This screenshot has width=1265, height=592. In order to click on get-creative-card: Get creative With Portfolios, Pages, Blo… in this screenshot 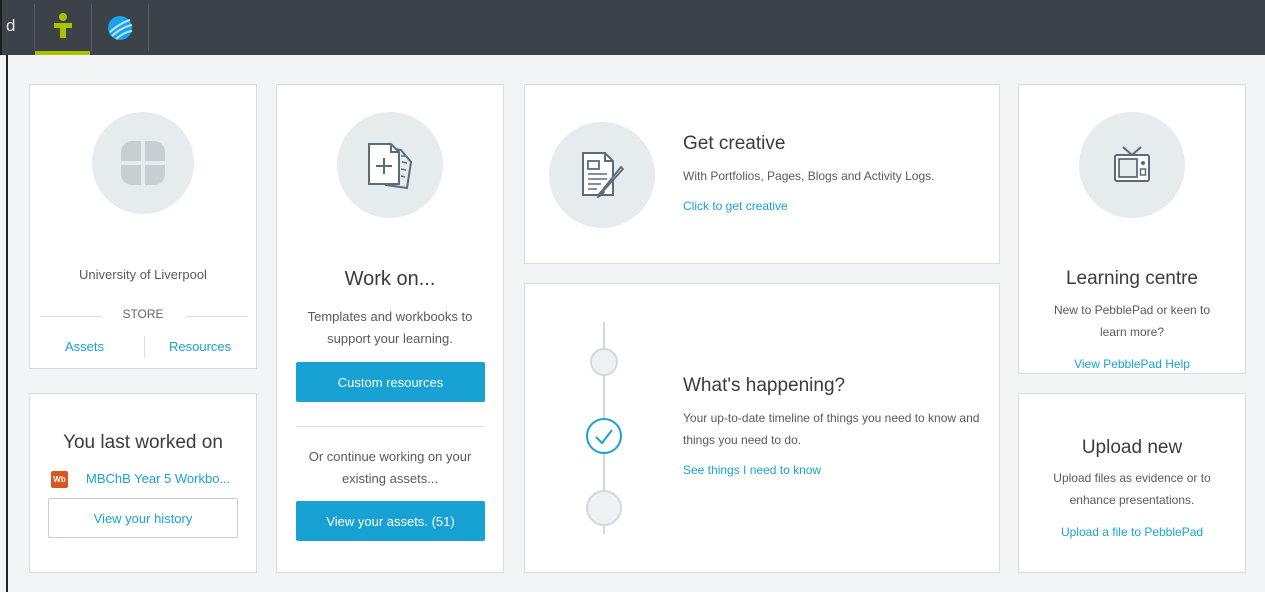, I will do `click(762, 174)`.